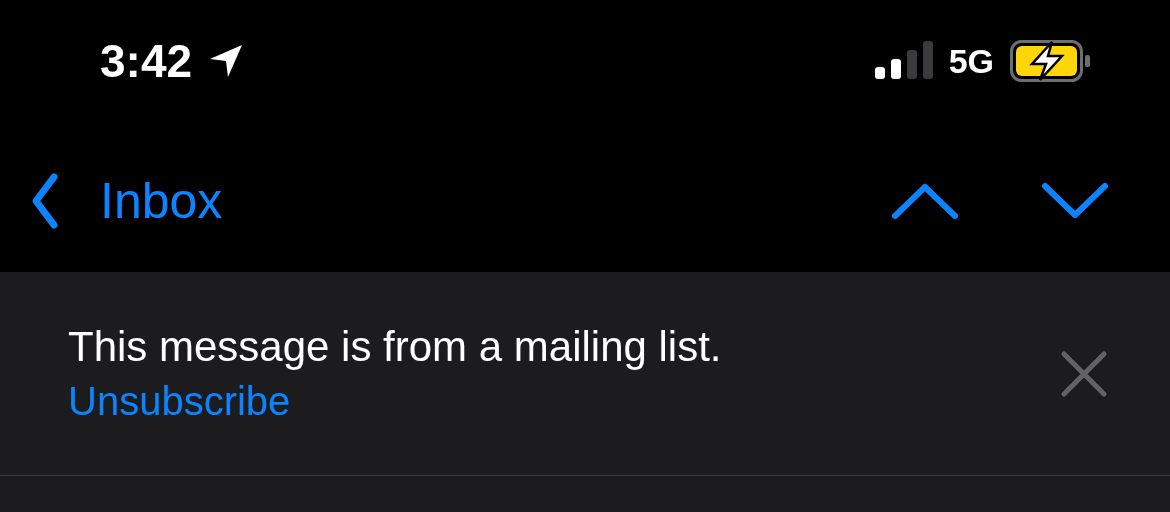  What do you see at coordinates (925, 201) in the screenshot?
I see `chevron-up-icon` at bounding box center [925, 201].